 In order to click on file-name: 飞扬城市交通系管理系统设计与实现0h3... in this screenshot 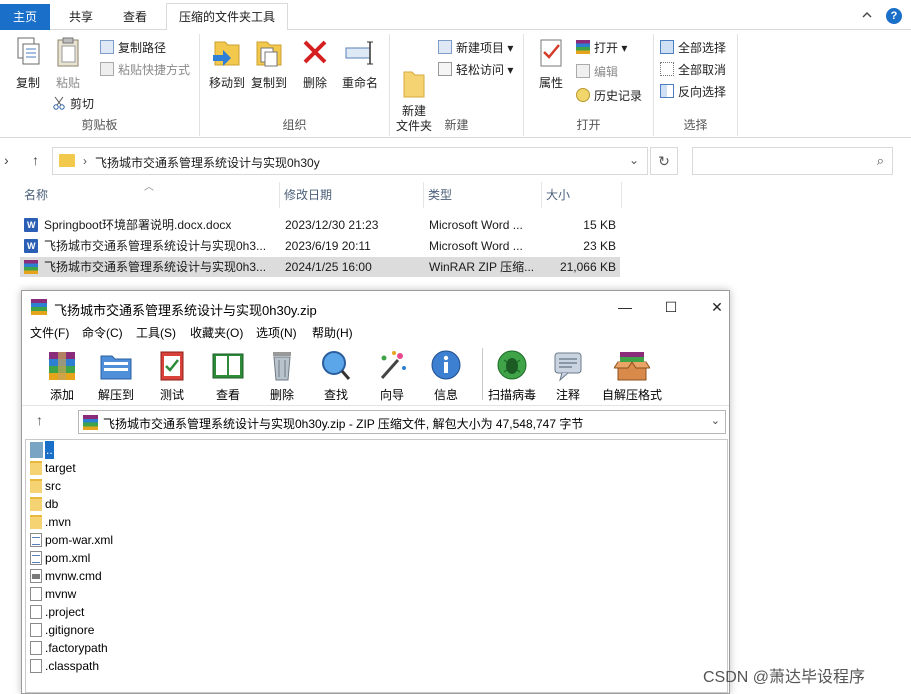, I will do `click(155, 246)`.